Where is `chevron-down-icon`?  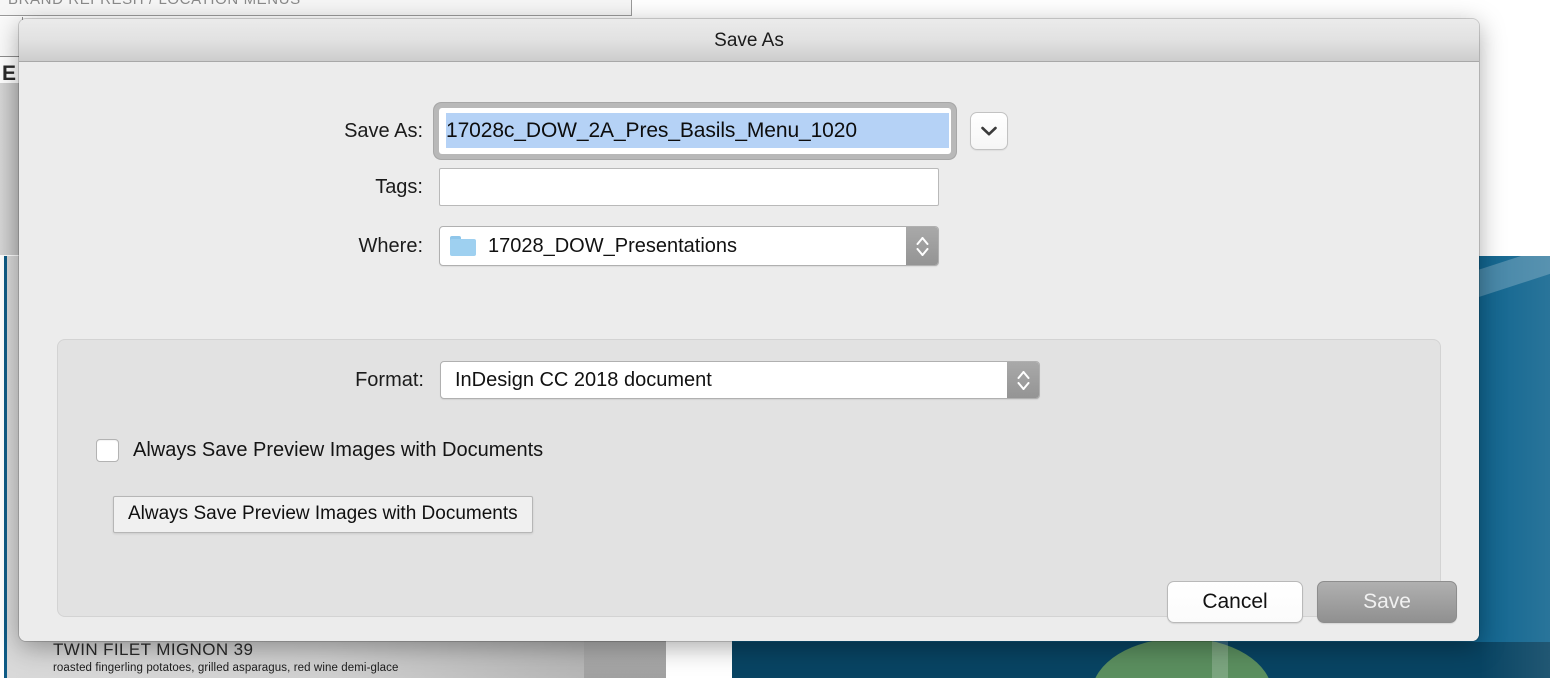
chevron-down-icon is located at coordinates (989, 131).